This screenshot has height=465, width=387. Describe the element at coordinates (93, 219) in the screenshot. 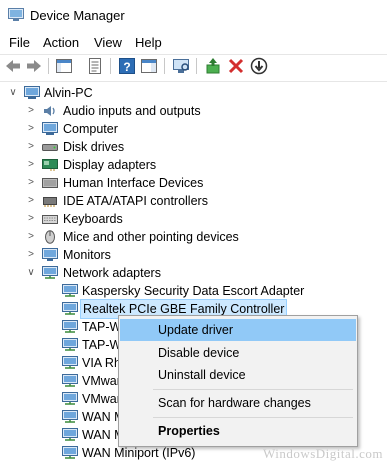

I see `category-label: Keyboards` at that location.